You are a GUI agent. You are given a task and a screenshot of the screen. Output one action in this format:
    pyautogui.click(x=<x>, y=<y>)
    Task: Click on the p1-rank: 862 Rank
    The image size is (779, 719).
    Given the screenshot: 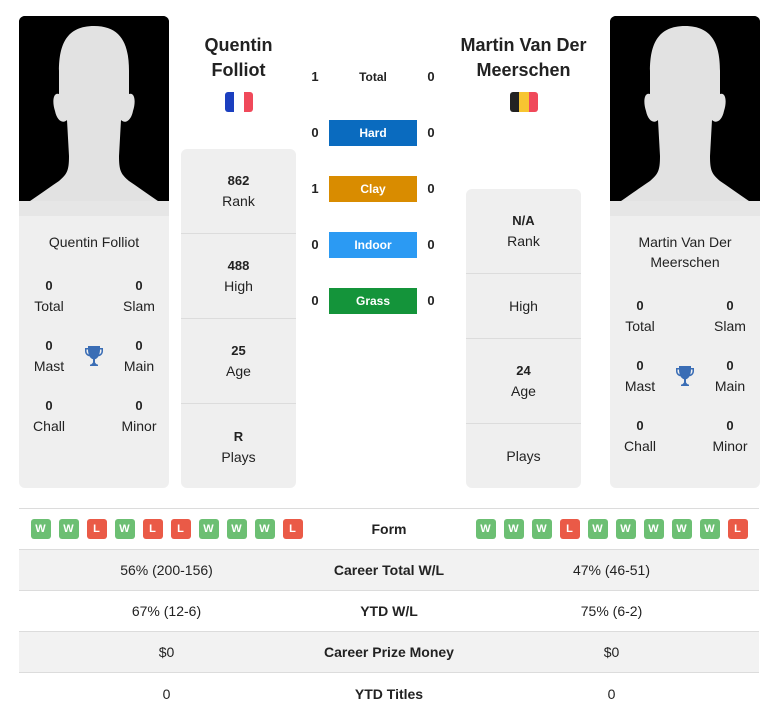 What is the action you would take?
    pyautogui.click(x=238, y=191)
    